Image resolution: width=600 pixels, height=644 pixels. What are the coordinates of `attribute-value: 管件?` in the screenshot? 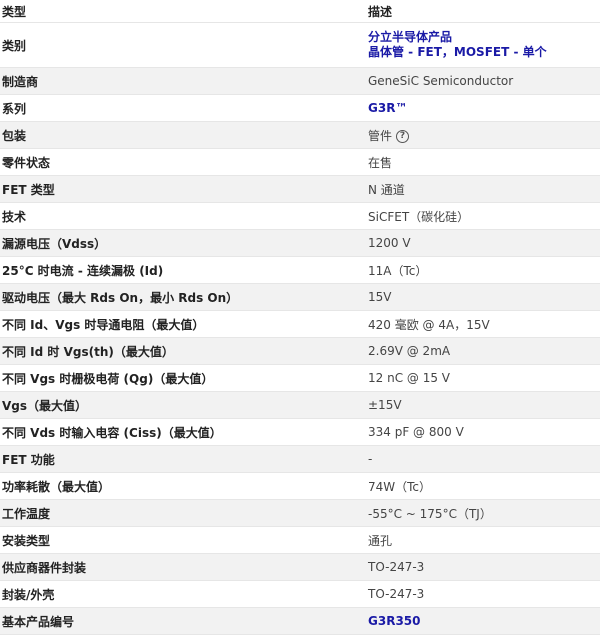 It's located at (483, 135).